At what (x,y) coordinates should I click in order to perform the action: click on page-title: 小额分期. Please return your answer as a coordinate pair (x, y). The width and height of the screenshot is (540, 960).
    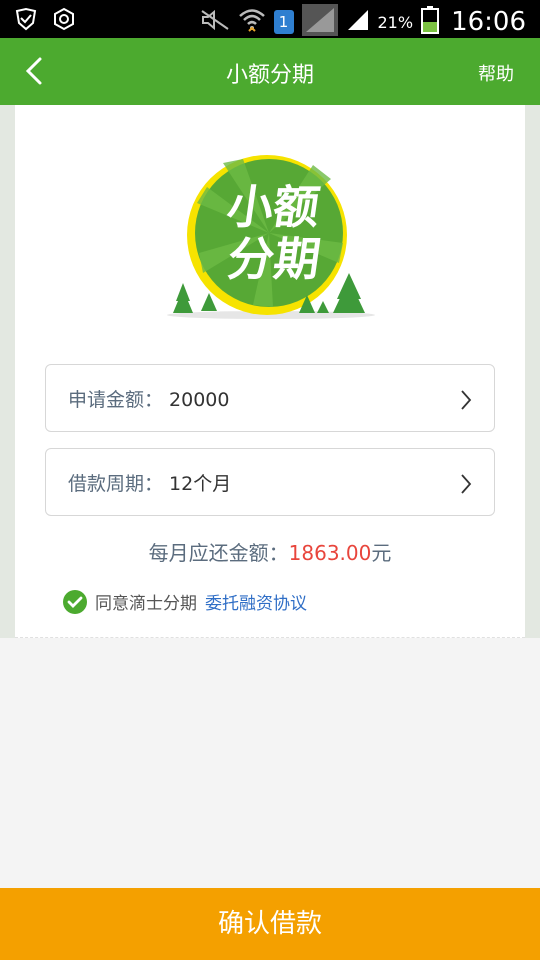
    Looking at the image, I should click on (269, 75).